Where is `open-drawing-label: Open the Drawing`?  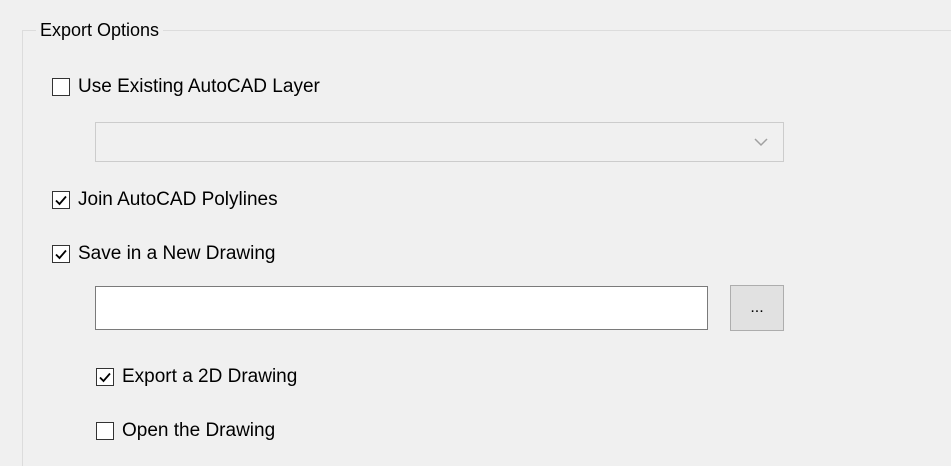
open-drawing-label: Open the Drawing is located at coordinates (199, 430).